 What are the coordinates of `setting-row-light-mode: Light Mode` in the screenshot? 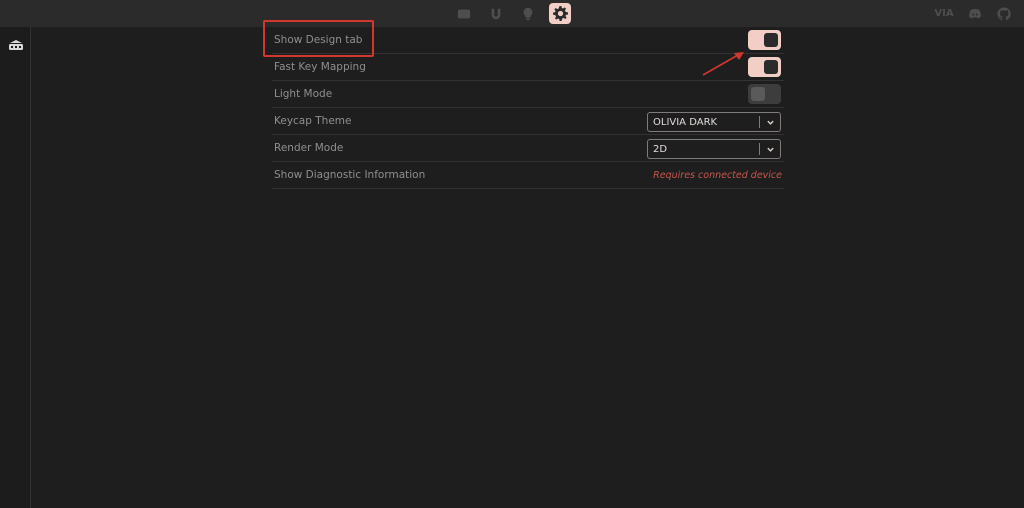 It's located at (528, 94).